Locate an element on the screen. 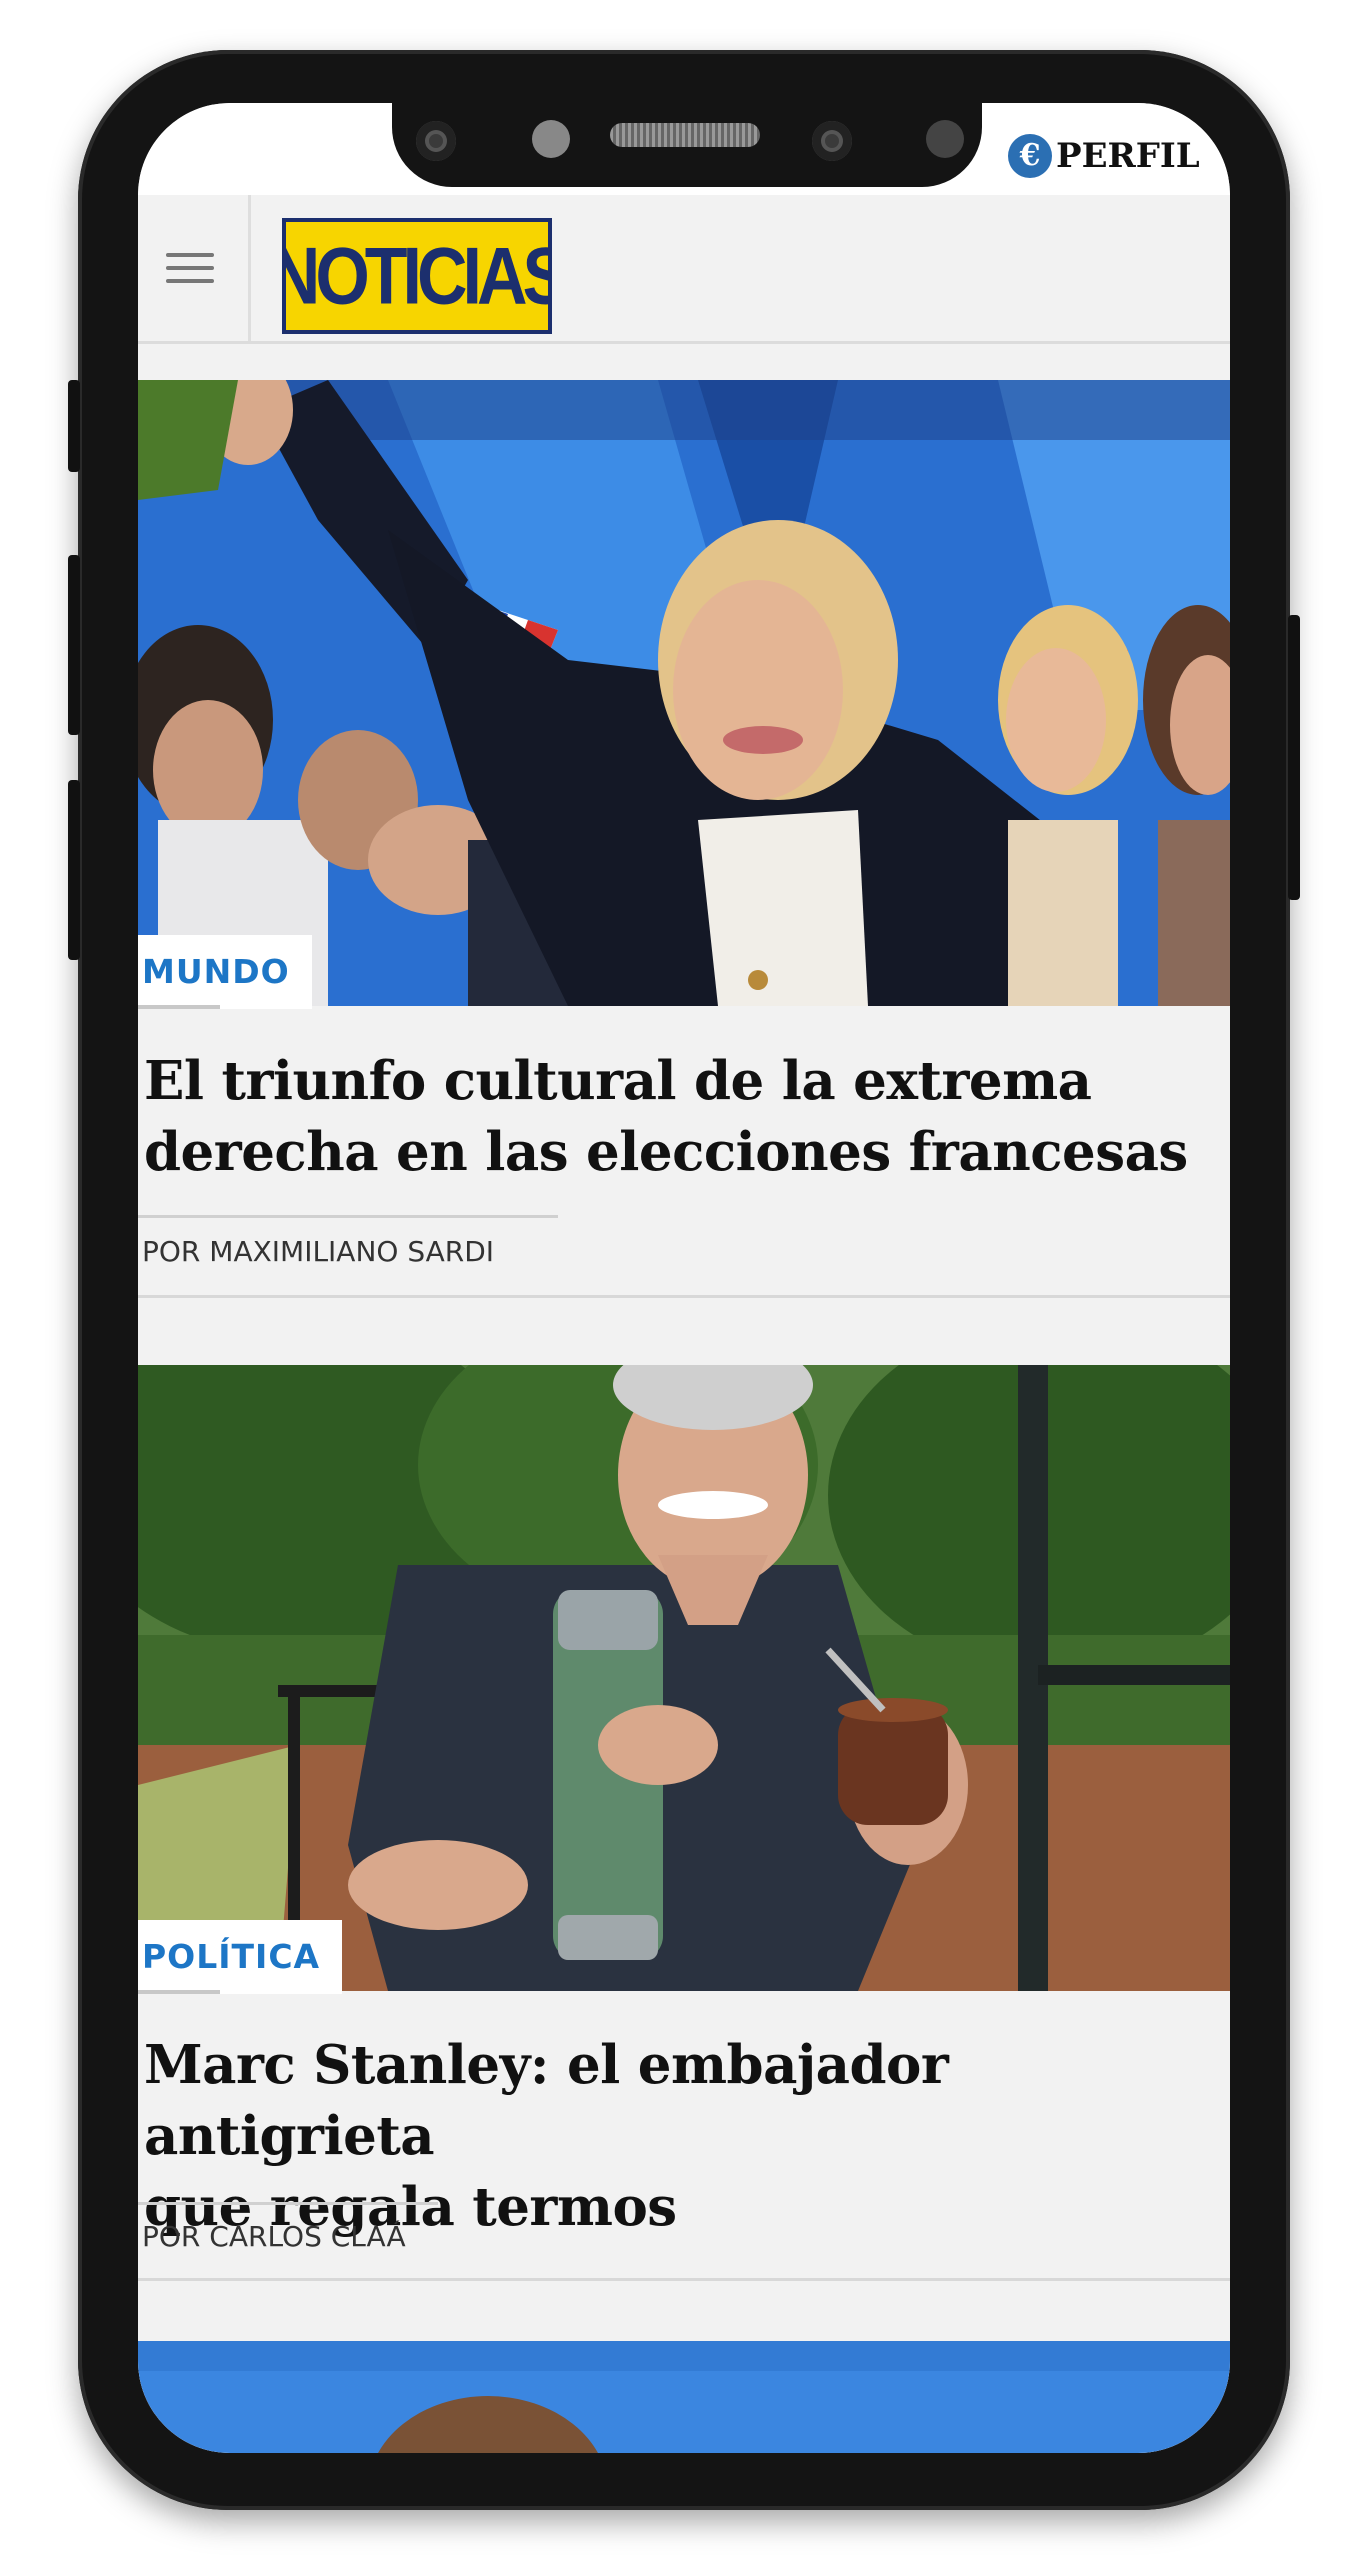 Image resolution: width=1369 pixels, height=2574 pixels. headline-line: El triunfo cultural de la extrema is located at coordinates (618, 1081).